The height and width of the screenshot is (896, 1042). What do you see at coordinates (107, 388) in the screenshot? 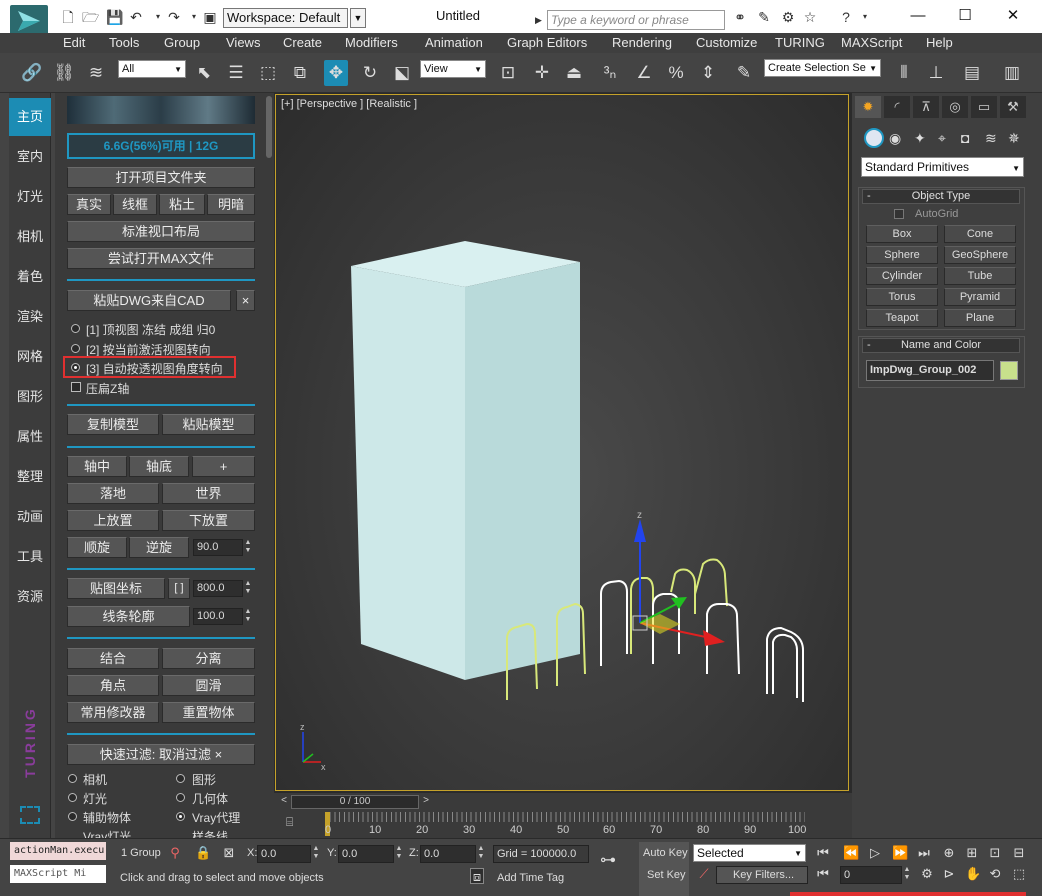
I see `flatten-z-label: 压扁Z轴` at bounding box center [107, 388].